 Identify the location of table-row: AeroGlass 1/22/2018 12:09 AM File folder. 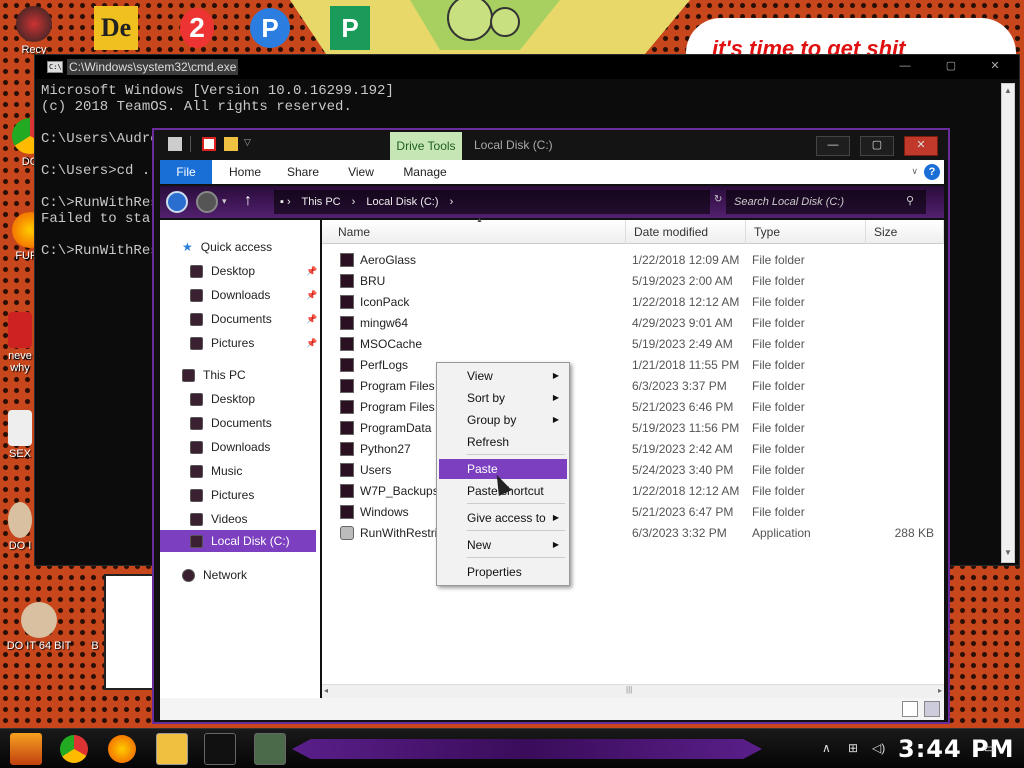
(639, 260).